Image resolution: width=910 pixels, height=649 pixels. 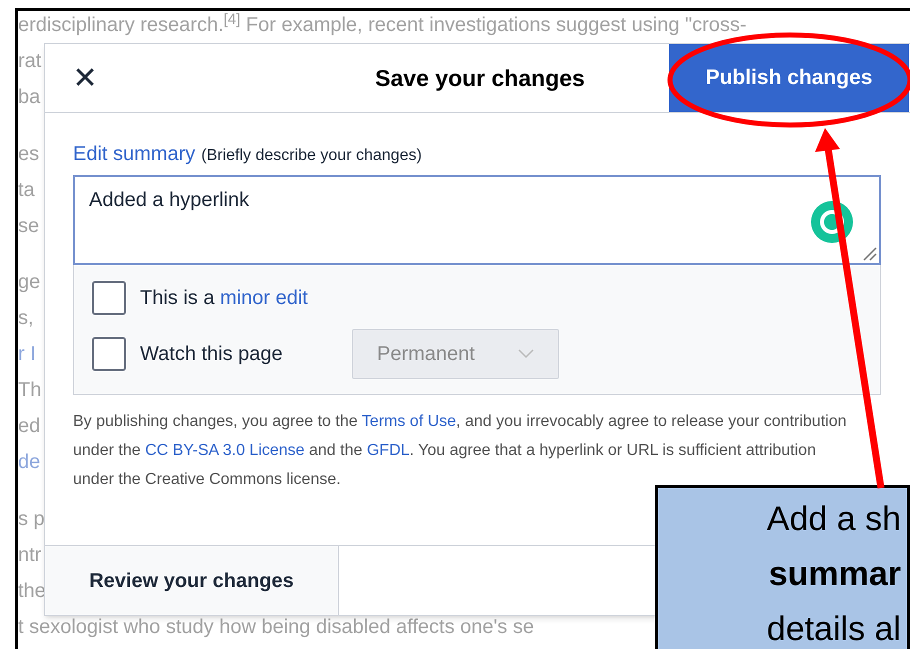 I want to click on checkbox-label: Watch this page, so click(x=212, y=354).